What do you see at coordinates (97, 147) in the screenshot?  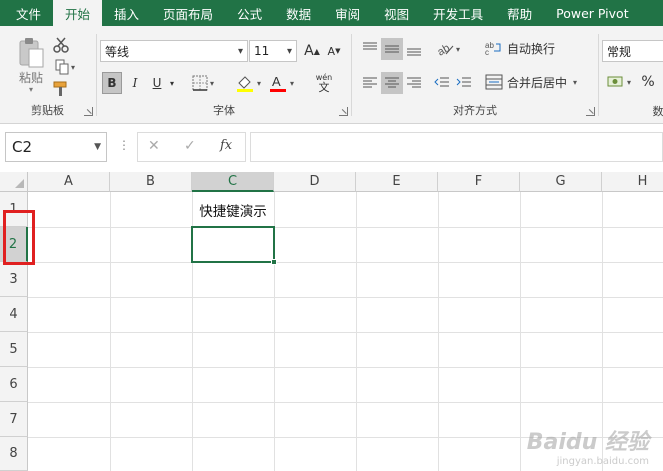 I see `chevron-down-icon: ▼` at bounding box center [97, 147].